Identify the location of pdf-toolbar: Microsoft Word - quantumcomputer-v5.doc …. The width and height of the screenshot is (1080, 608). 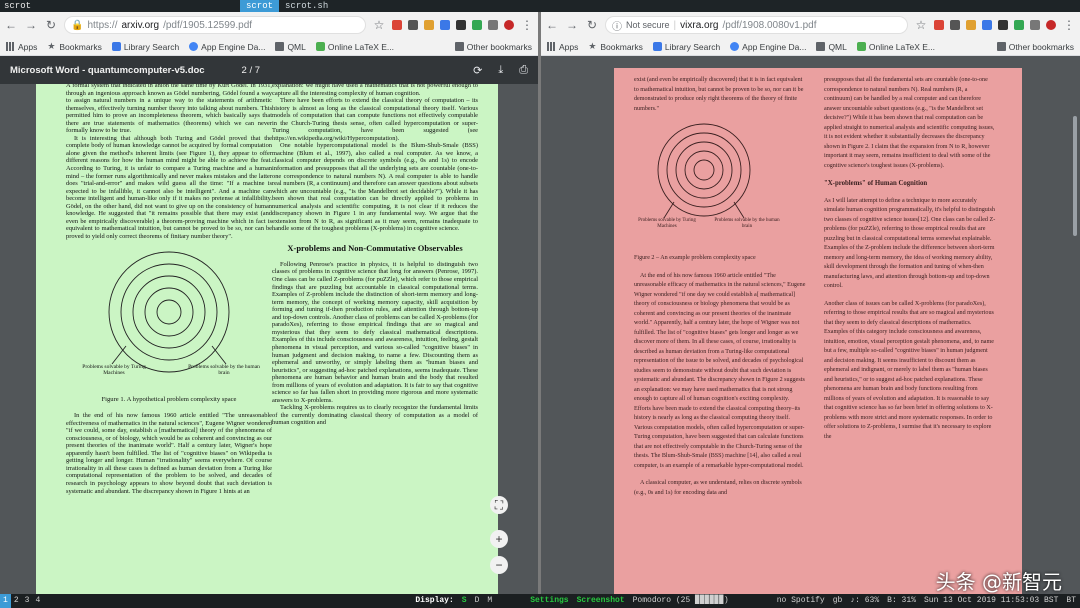
(269, 70).